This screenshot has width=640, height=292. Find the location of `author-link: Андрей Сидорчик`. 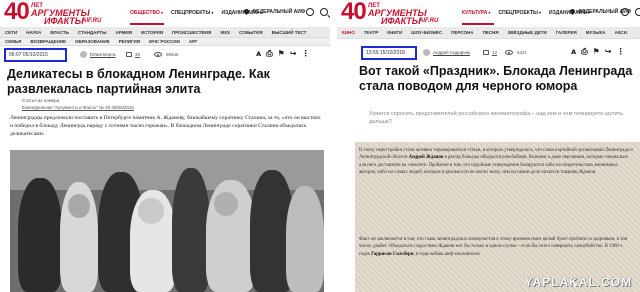

author-link: Андрей Сидорчик is located at coordinates (451, 53).